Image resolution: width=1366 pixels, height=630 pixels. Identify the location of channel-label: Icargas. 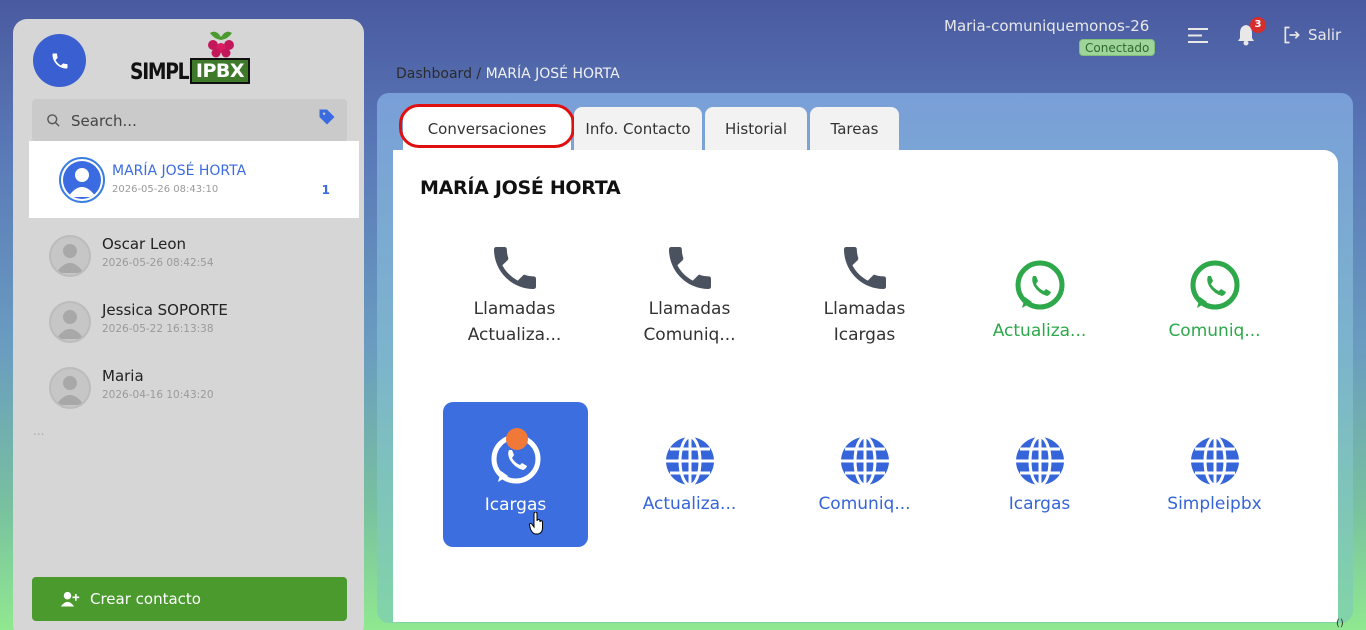
(1039, 504).